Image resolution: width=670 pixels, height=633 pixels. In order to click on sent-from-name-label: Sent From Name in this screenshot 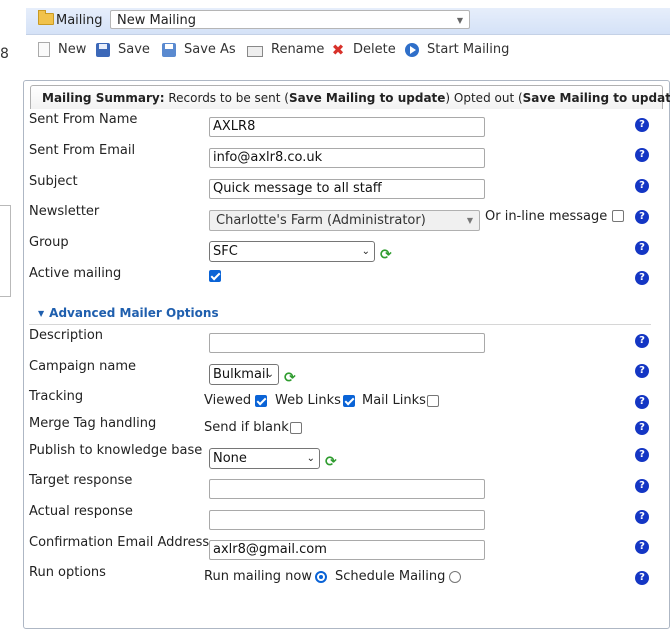, I will do `click(83, 119)`.